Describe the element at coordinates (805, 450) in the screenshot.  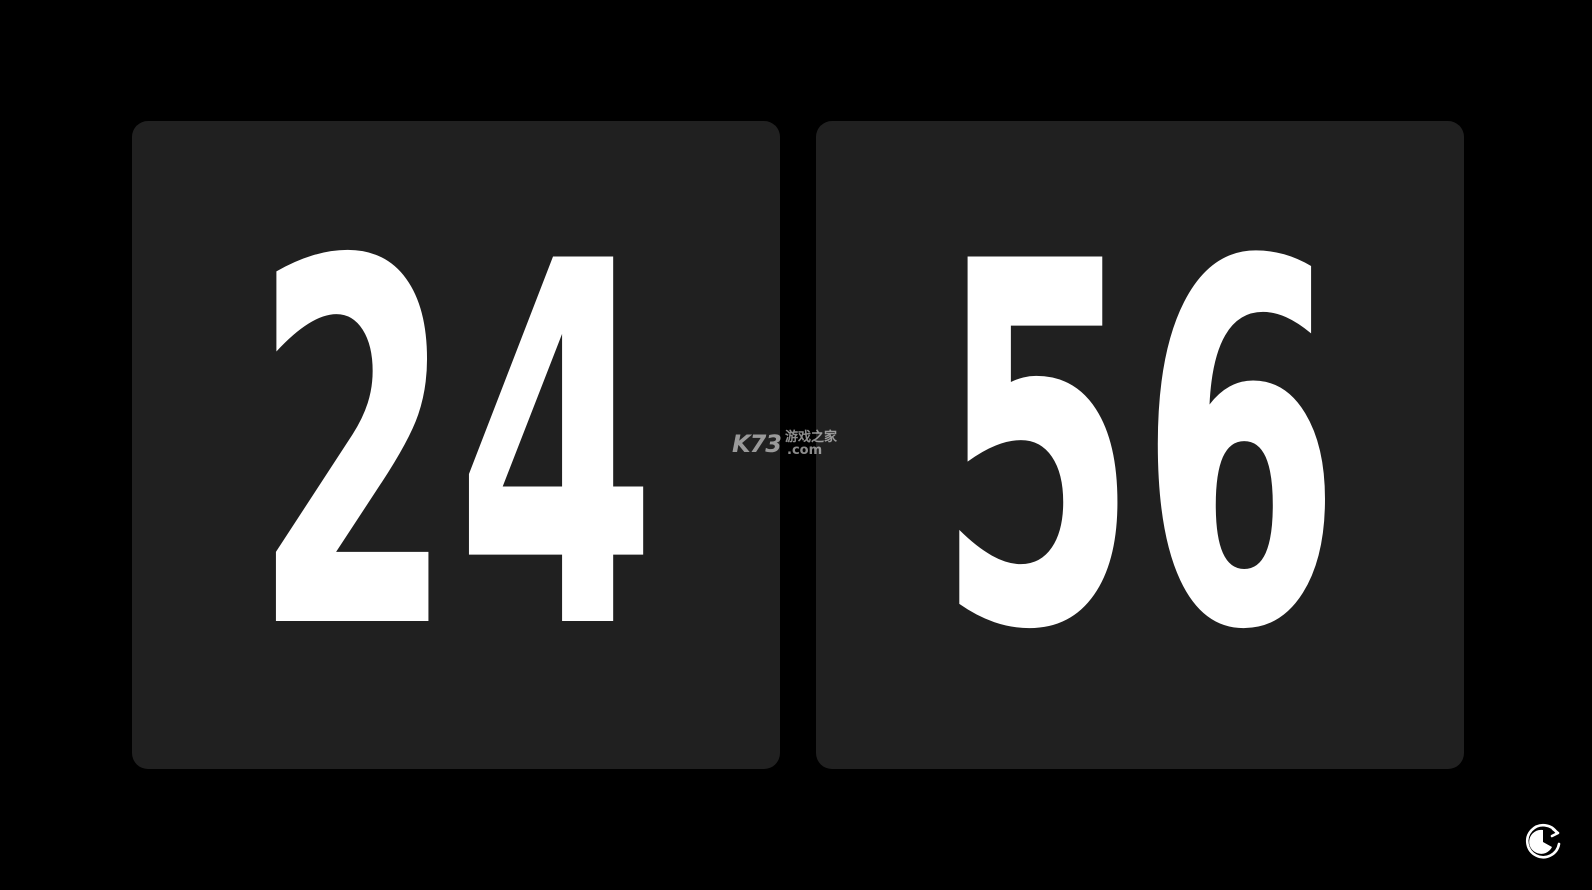
I see `watermark-domain: .com` at that location.